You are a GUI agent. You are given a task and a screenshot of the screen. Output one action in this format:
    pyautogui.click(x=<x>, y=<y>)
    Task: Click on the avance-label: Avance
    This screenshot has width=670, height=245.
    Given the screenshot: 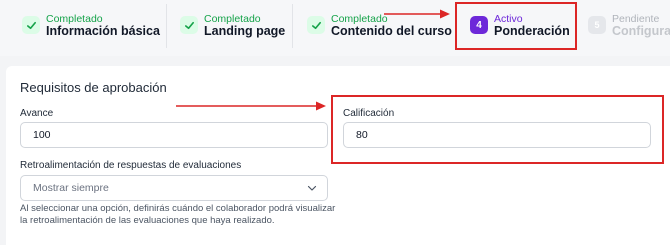 What is the action you would take?
    pyautogui.click(x=37, y=113)
    